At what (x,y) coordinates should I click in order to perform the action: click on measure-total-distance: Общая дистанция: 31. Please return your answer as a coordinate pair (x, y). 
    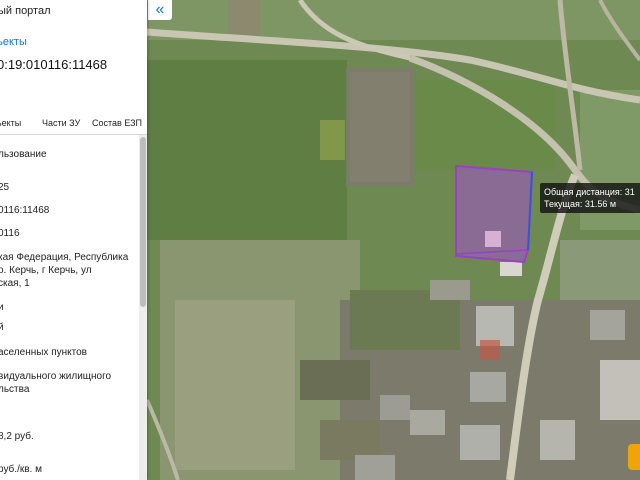
    Looking at the image, I should click on (589, 192).